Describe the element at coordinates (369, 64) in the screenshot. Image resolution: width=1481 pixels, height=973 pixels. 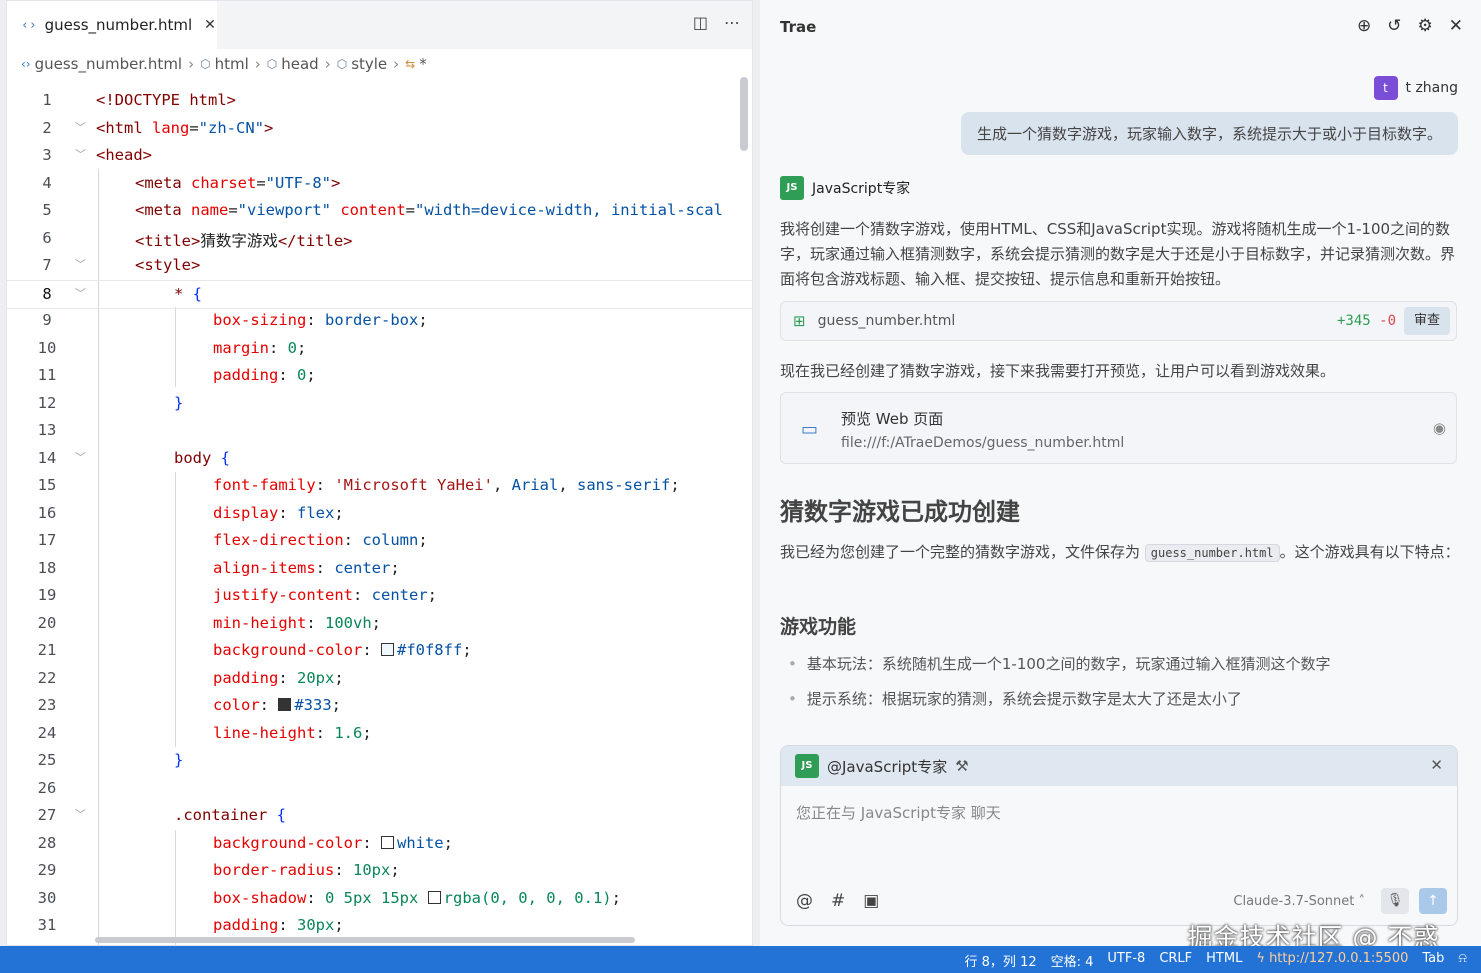
I see `breadcrumb-style: style` at that location.